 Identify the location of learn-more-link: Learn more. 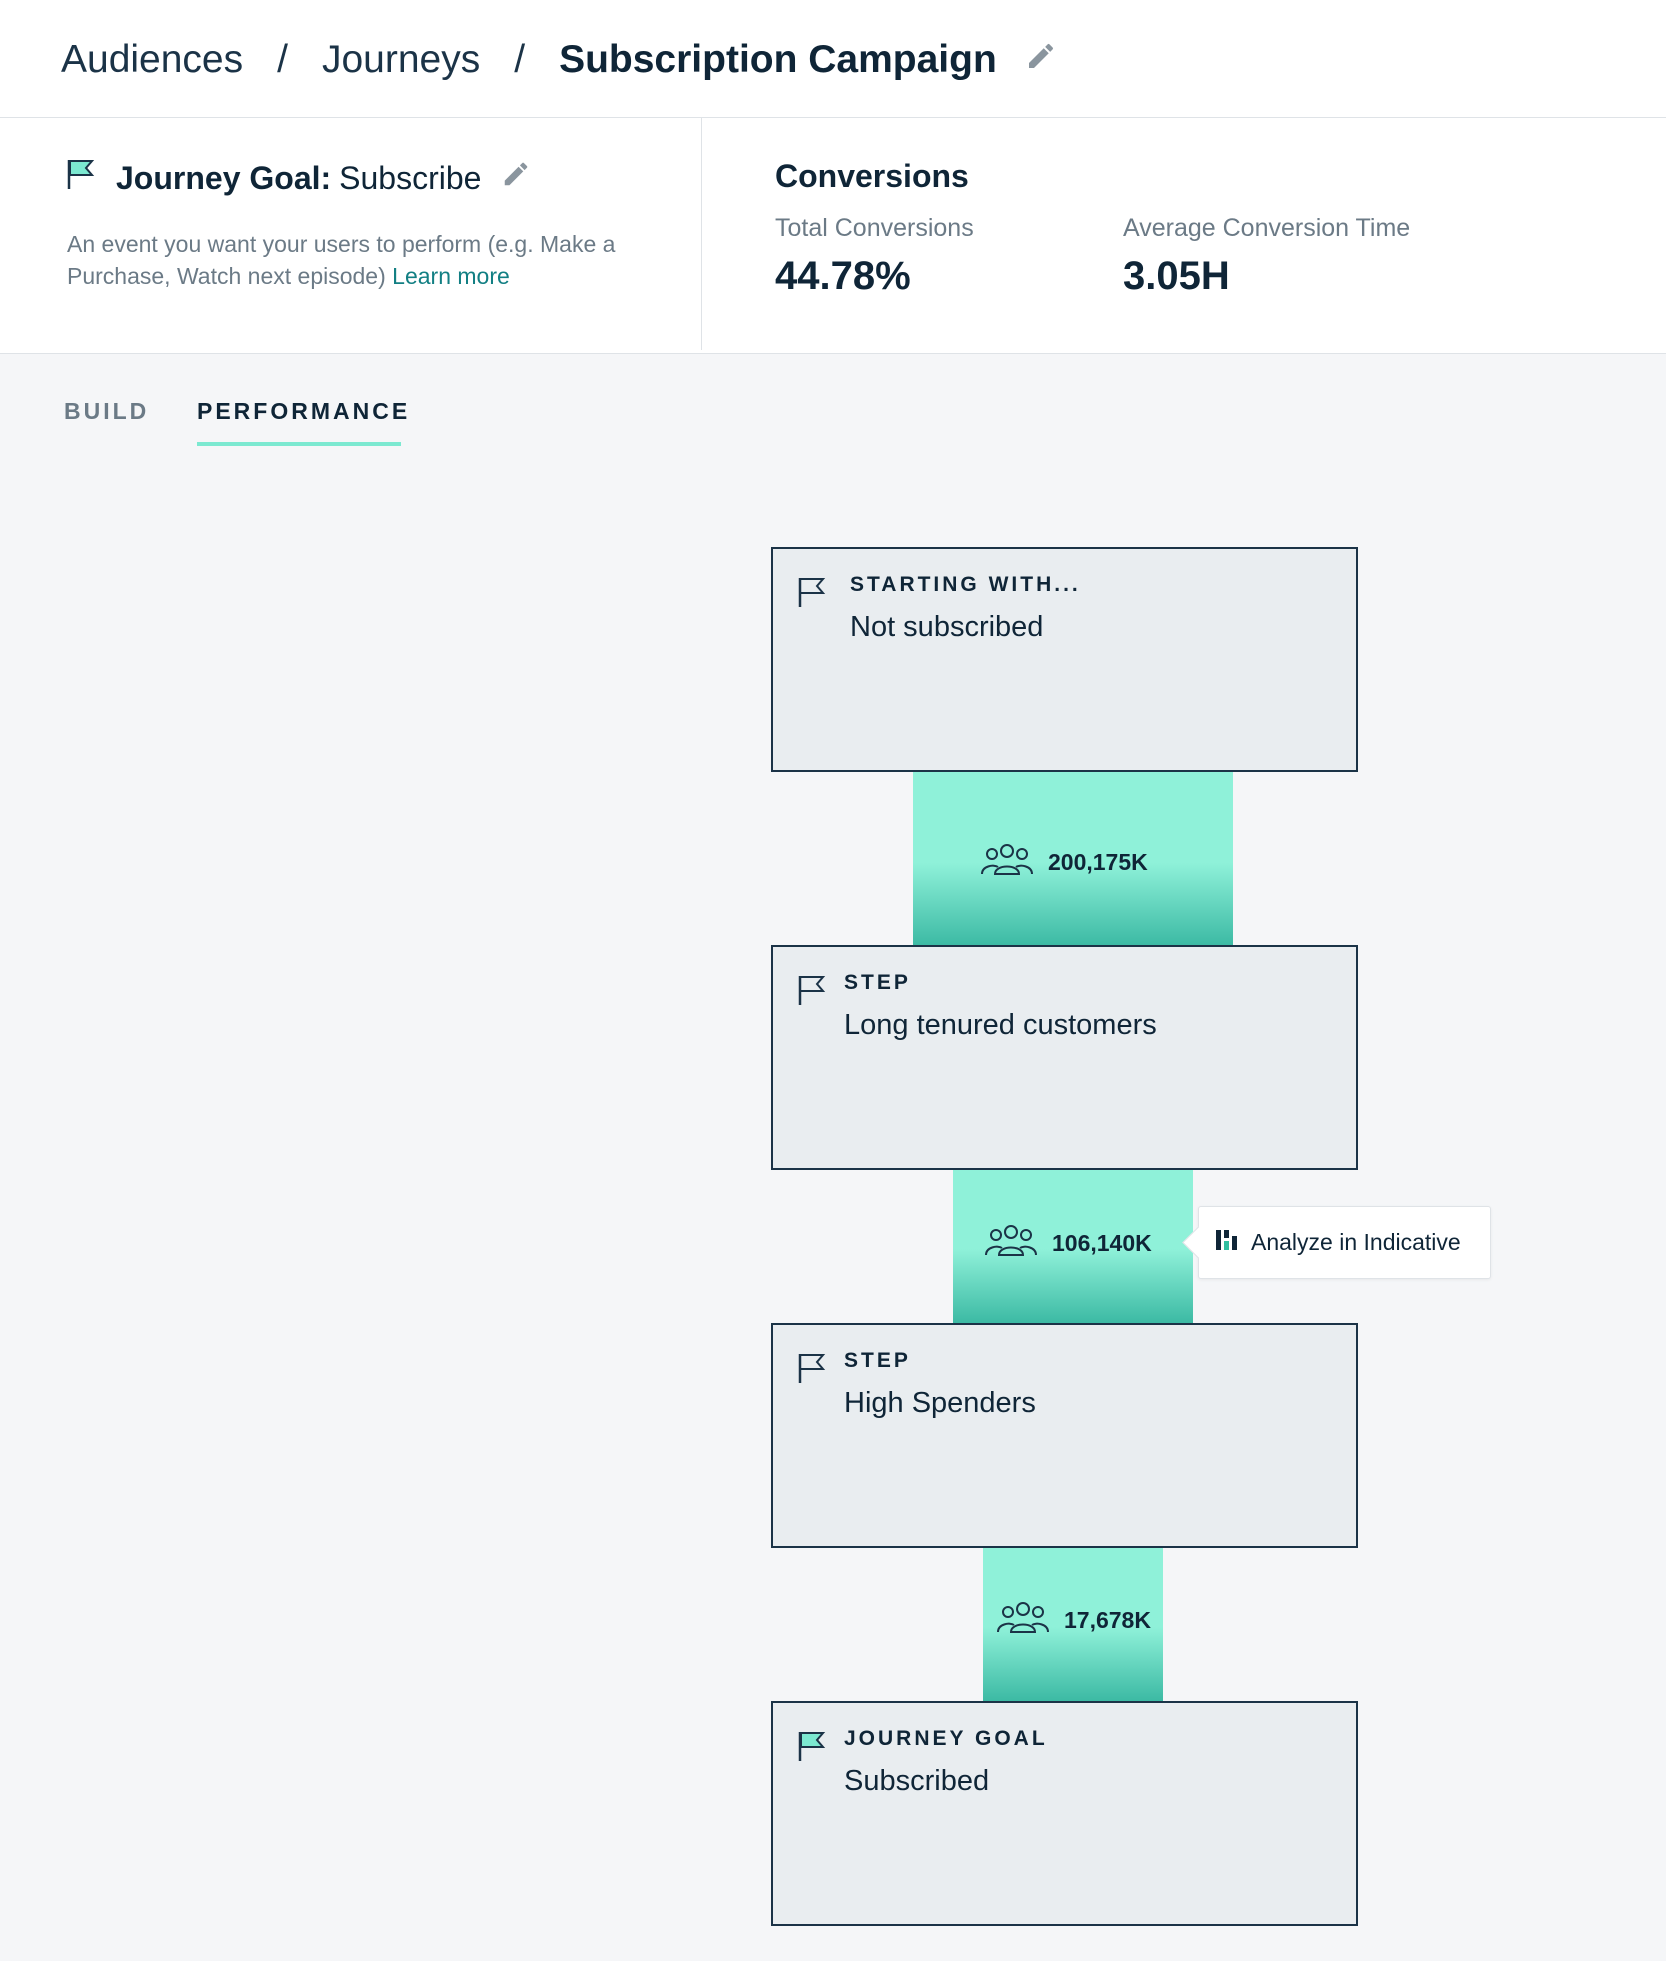
(451, 276).